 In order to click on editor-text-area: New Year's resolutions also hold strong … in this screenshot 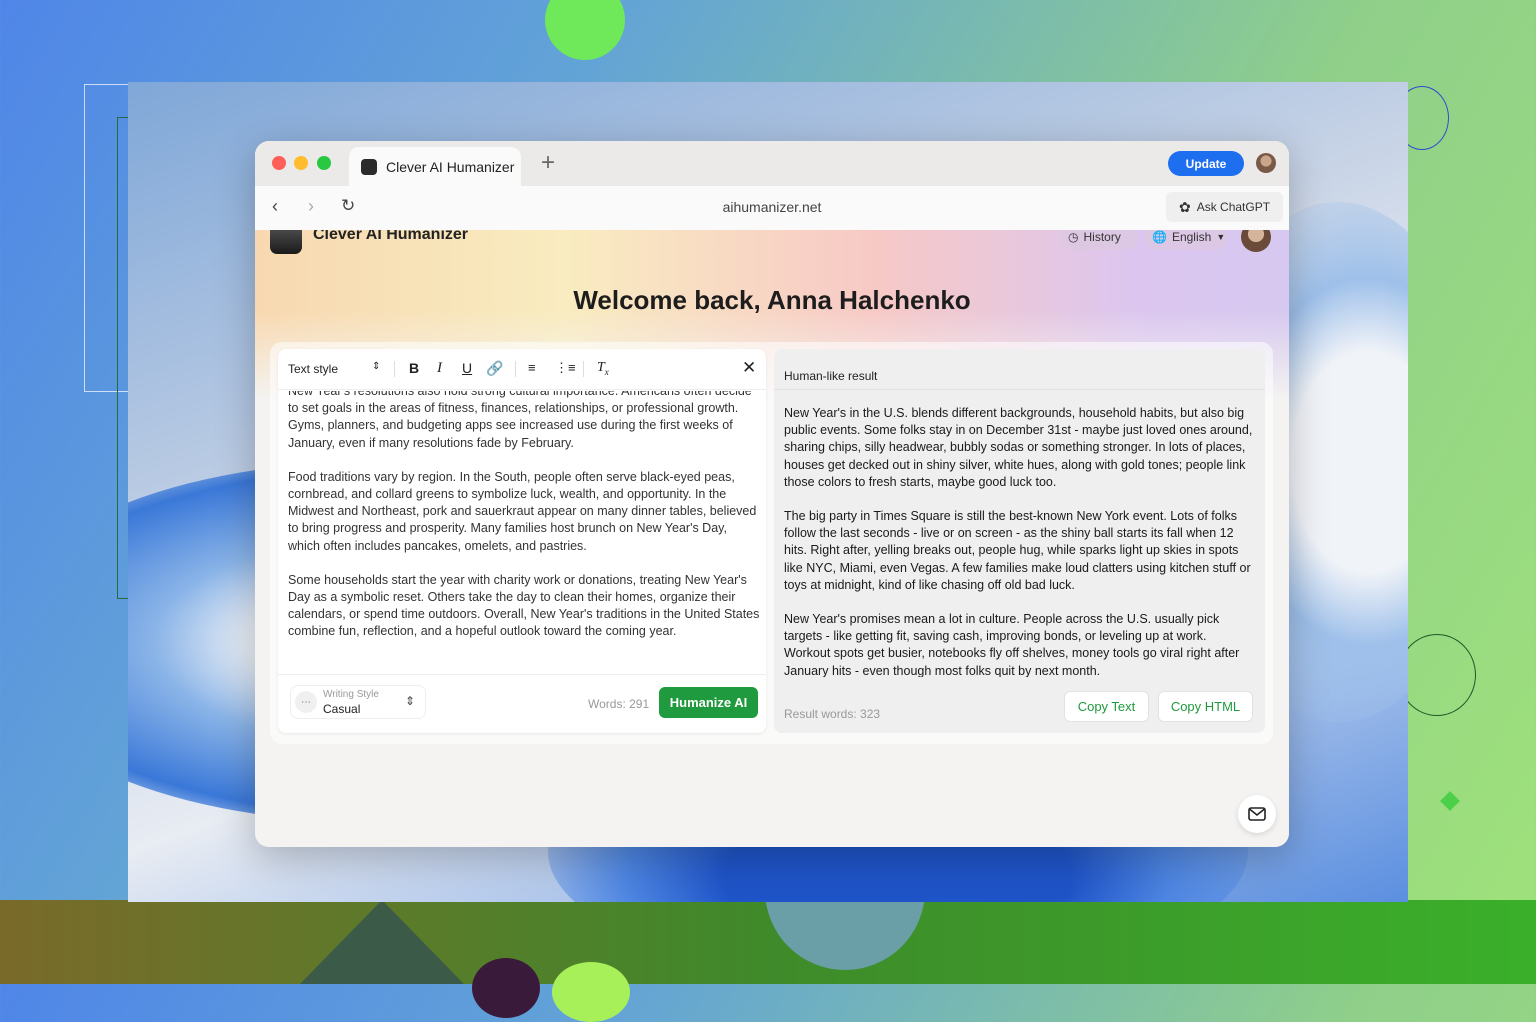, I will do `click(524, 531)`.